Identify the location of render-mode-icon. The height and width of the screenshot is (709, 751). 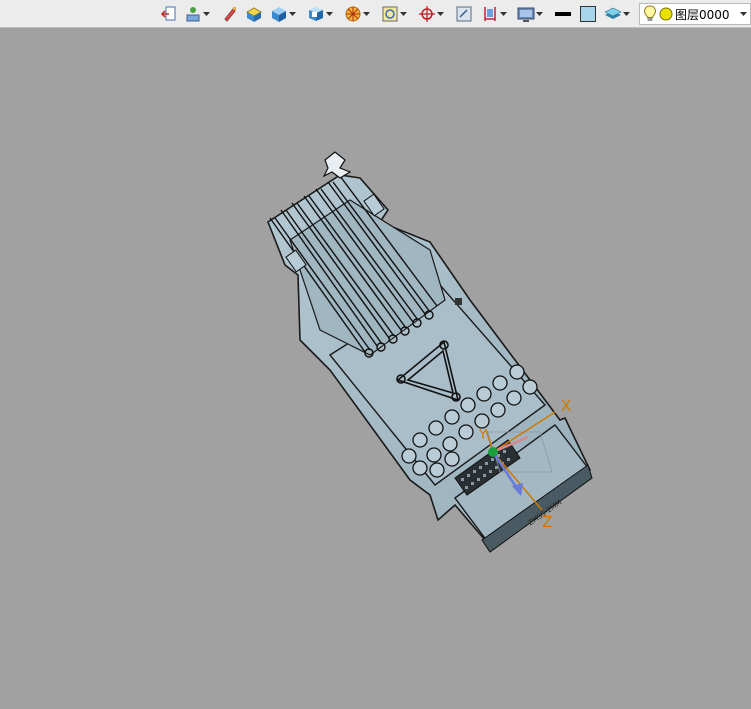
(193, 14).